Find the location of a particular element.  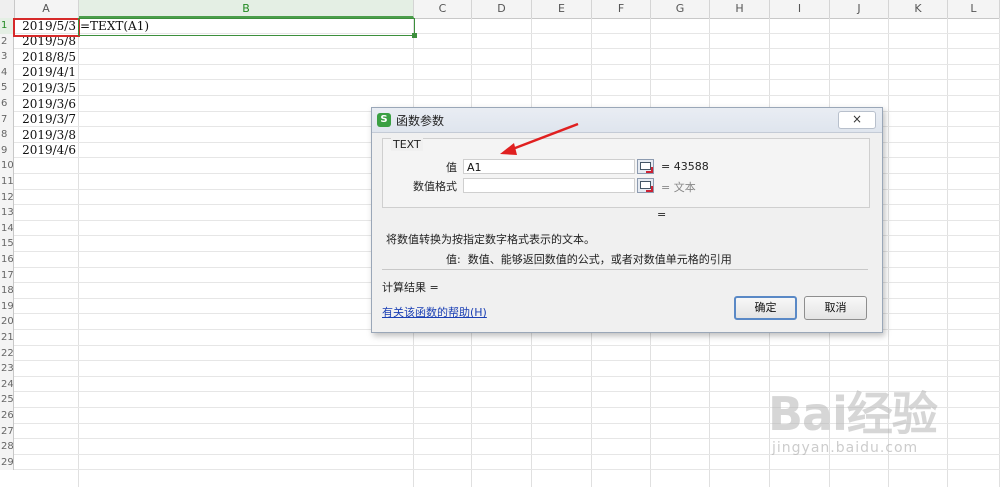

baidu-logo: Bai经验 is located at coordinates (853, 414).